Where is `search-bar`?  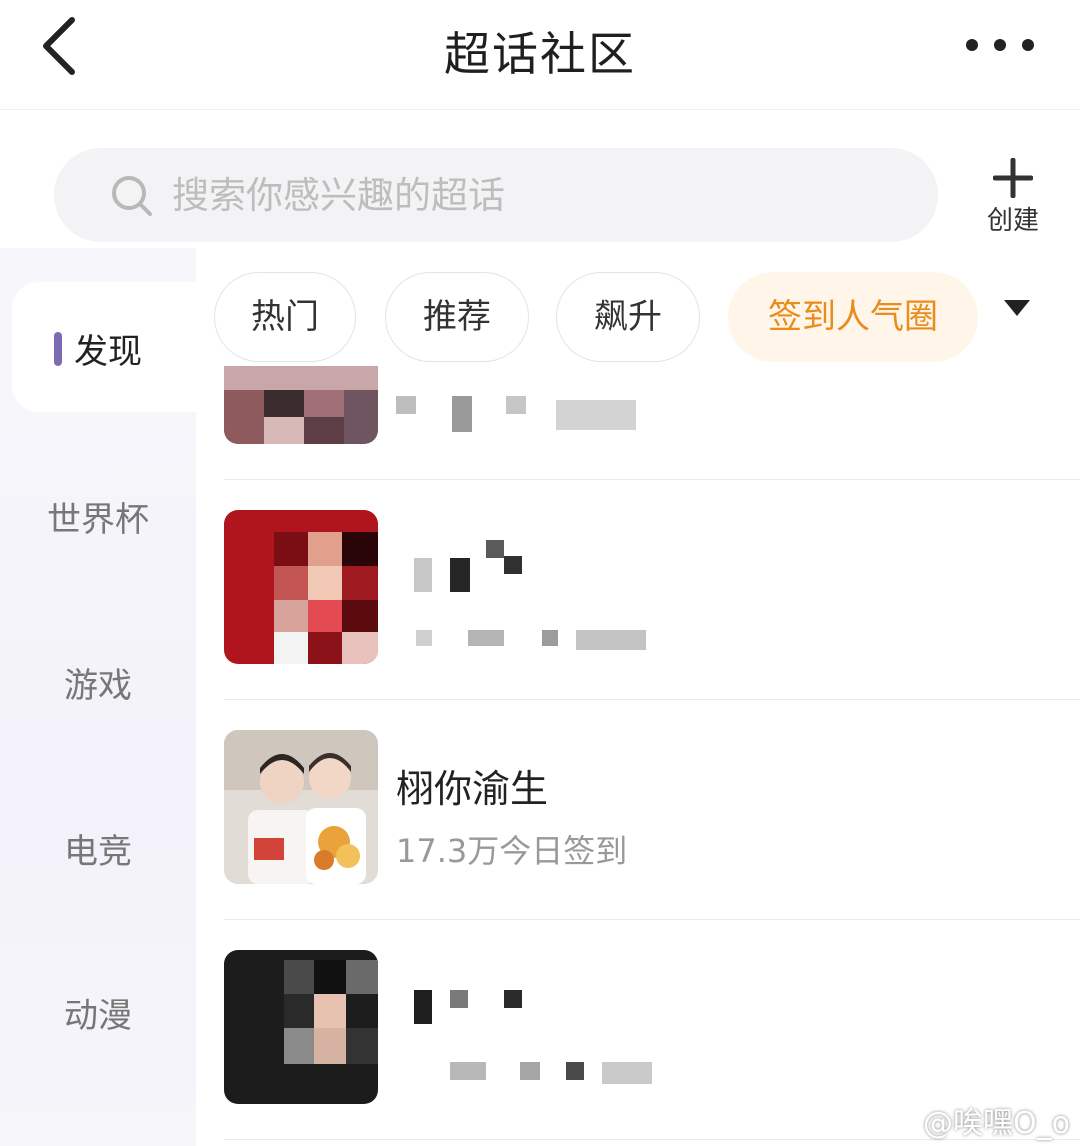
search-bar is located at coordinates (496, 195).